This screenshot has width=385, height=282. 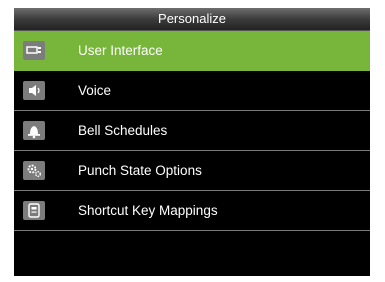 What do you see at coordinates (192, 19) in the screenshot?
I see `page-title: Personalize` at bounding box center [192, 19].